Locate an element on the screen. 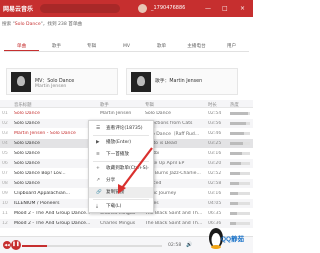 The image size is (320, 253). watermark-text: QQ静茹 is located at coordinates (233, 239).